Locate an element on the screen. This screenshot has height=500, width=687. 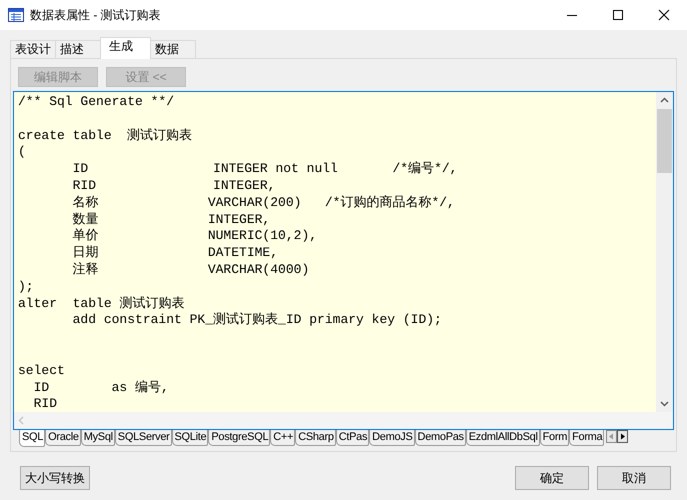
language-tab: C++ is located at coordinates (283, 438).